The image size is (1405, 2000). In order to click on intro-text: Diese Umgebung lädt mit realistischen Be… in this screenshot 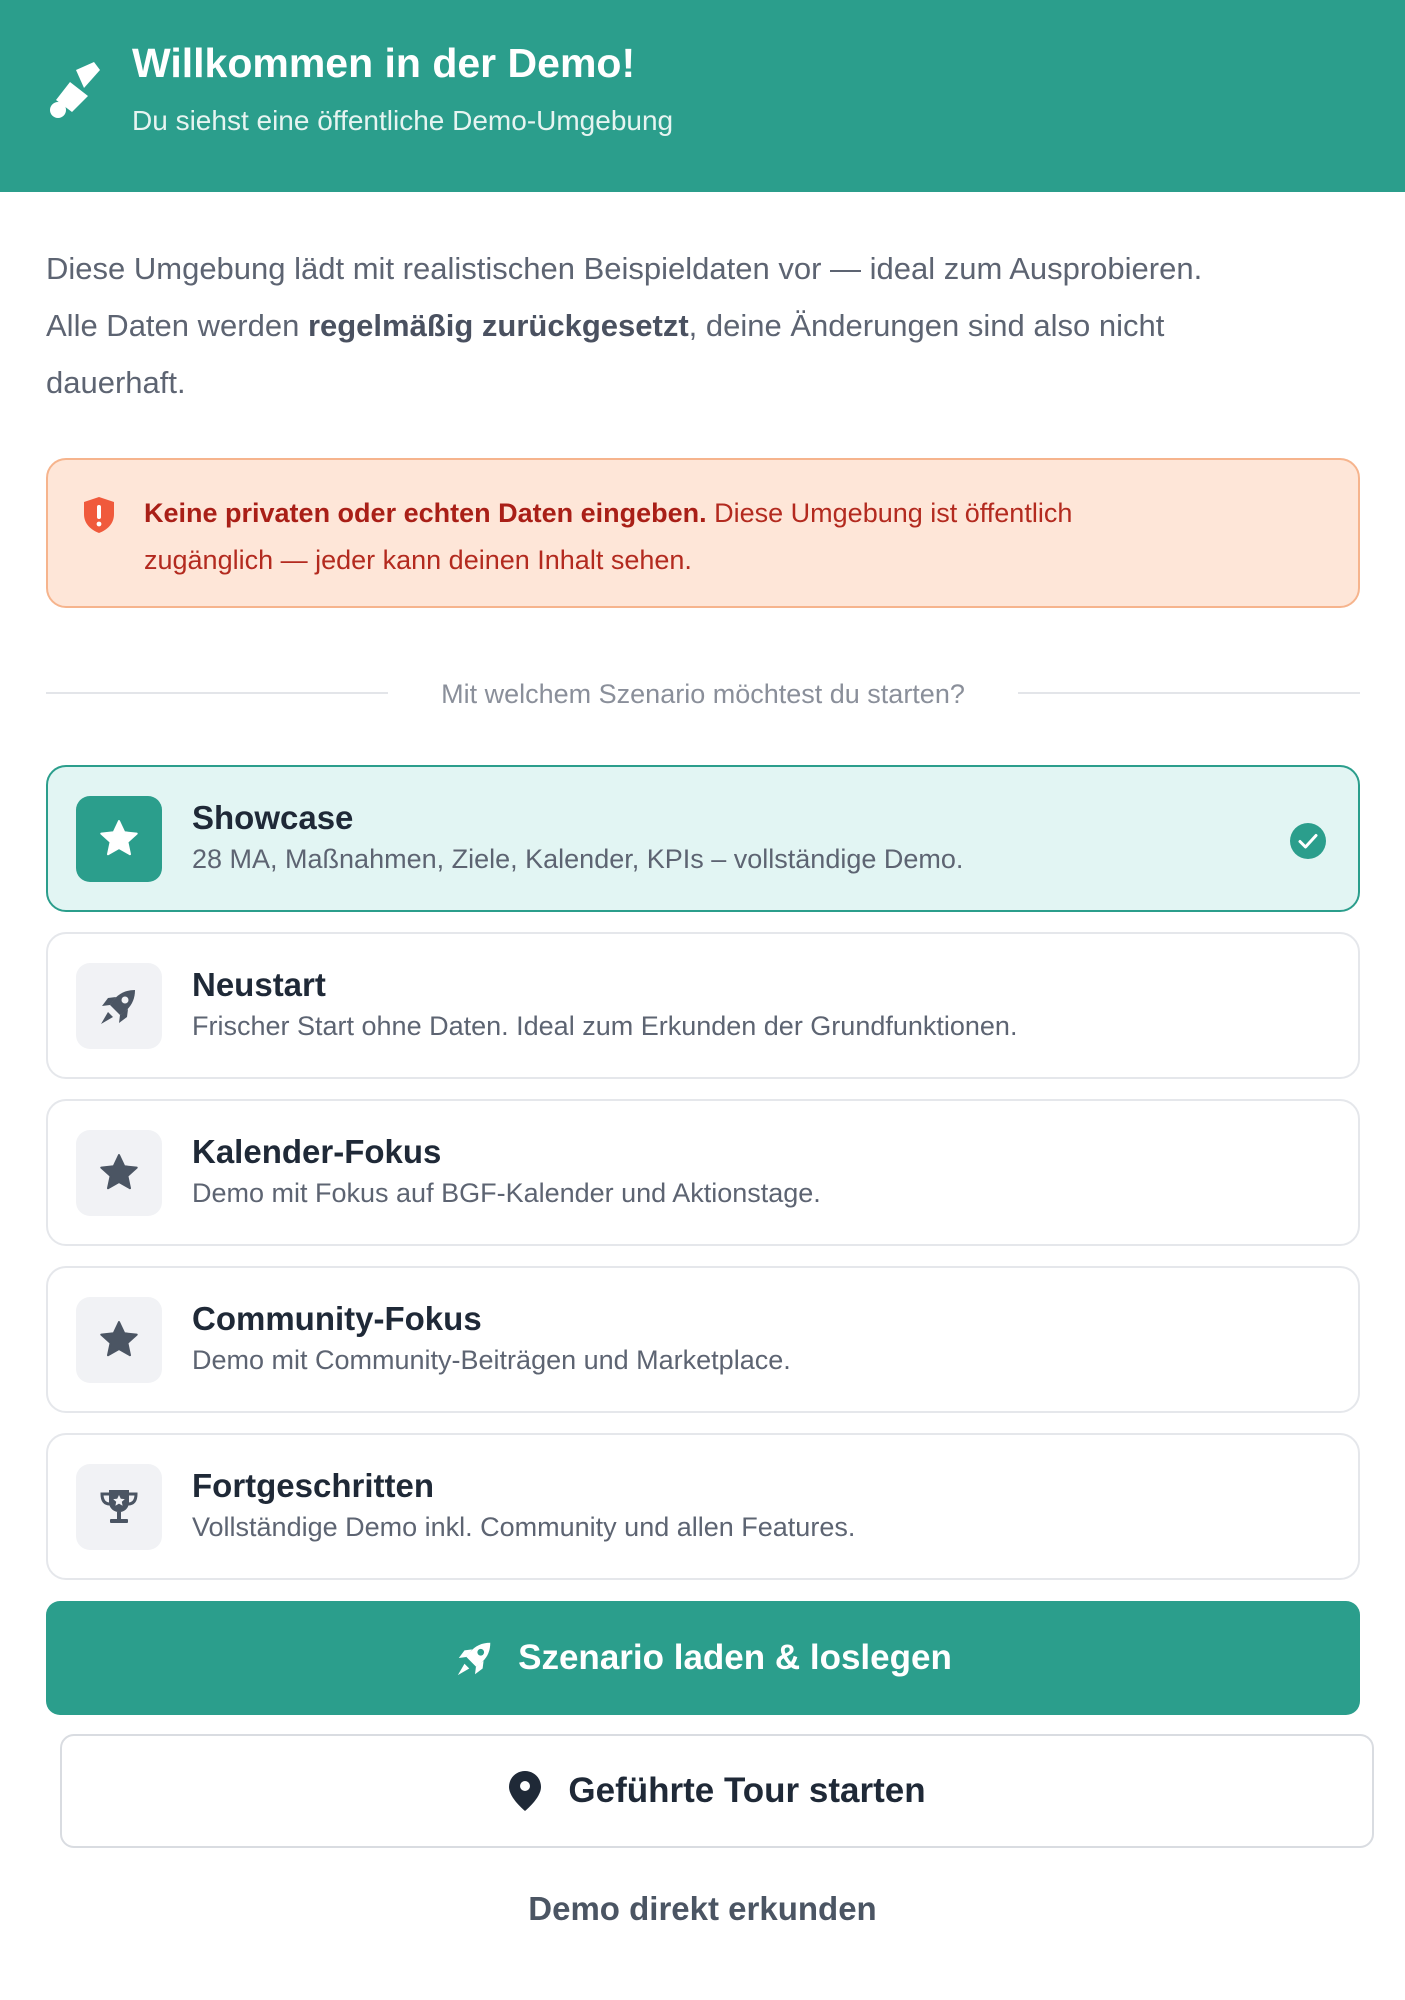, I will do `click(706, 325)`.